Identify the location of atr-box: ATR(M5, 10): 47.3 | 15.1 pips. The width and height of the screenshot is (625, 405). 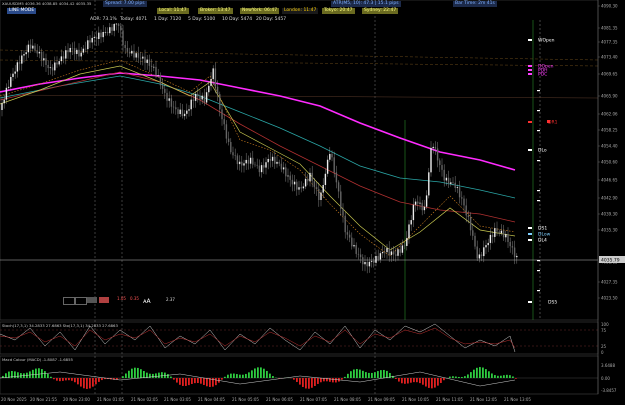
(366, 4).